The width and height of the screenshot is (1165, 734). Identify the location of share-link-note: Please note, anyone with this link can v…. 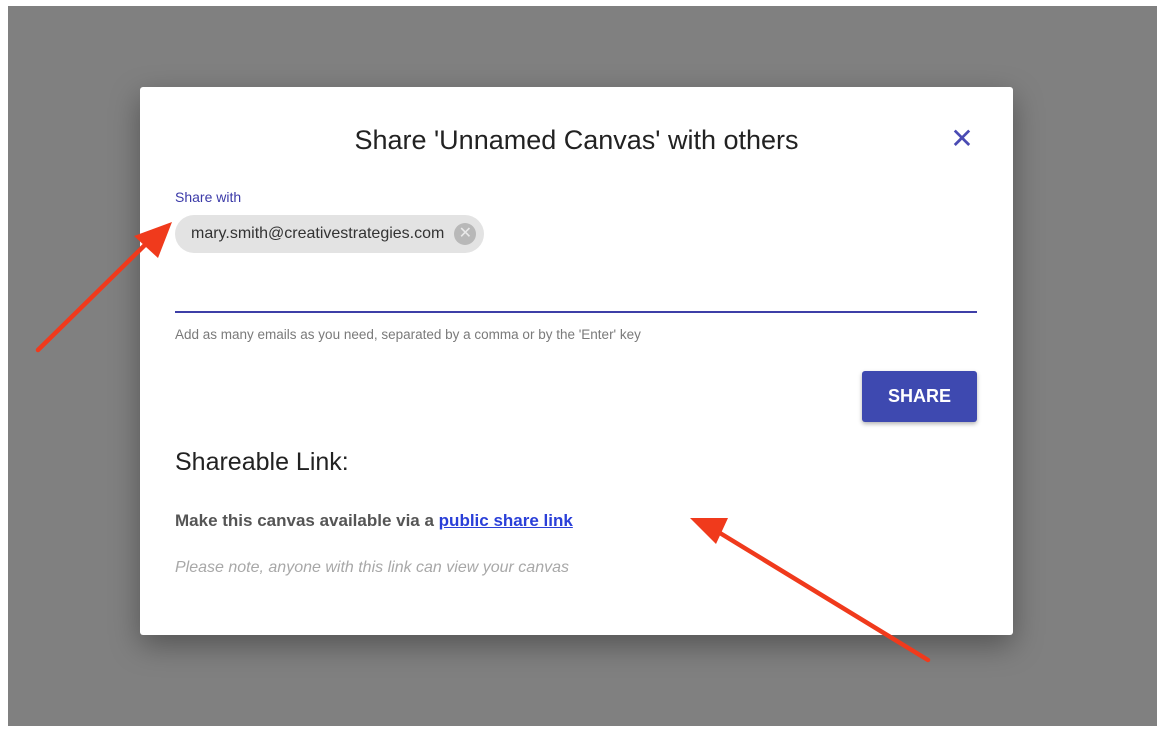
(372, 567).